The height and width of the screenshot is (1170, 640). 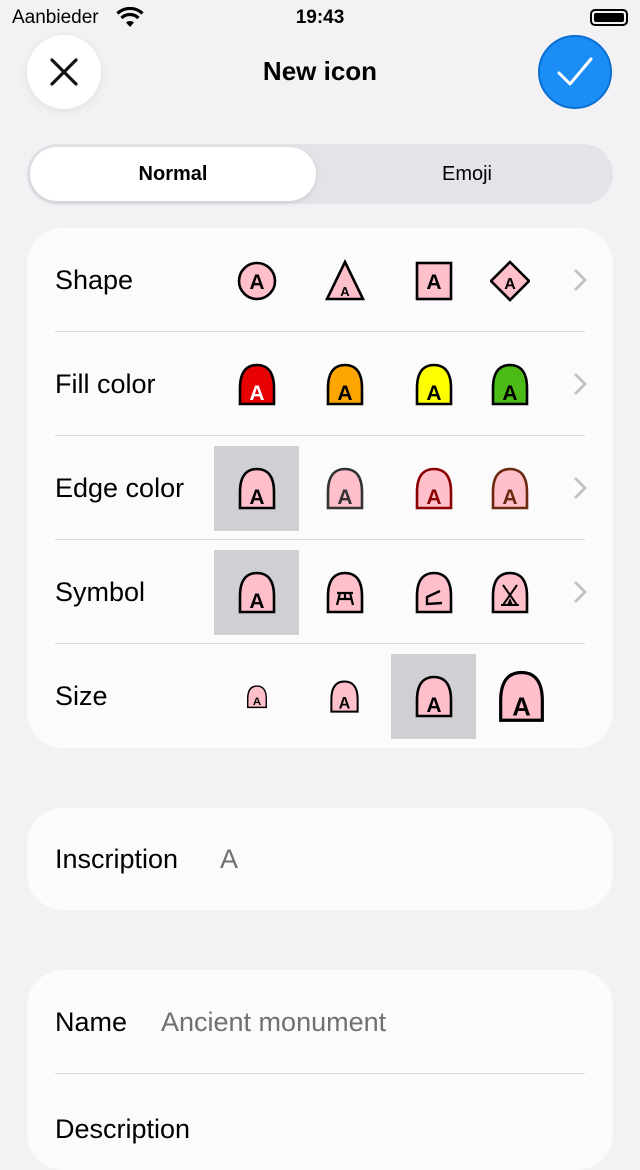 I want to click on segment-emoji: Emoji, so click(x=467, y=174).